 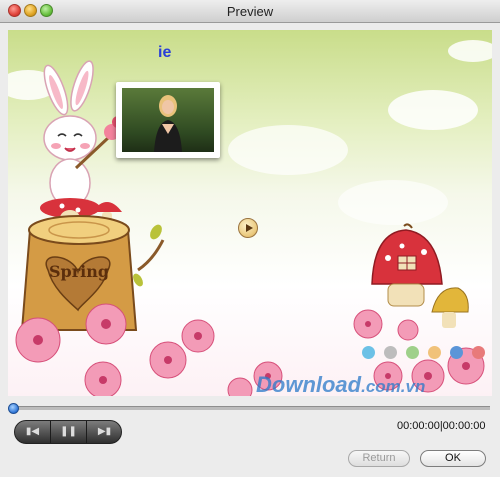 What do you see at coordinates (441, 426) in the screenshot?
I see `time-display: 00:00:00|00:00:00` at bounding box center [441, 426].